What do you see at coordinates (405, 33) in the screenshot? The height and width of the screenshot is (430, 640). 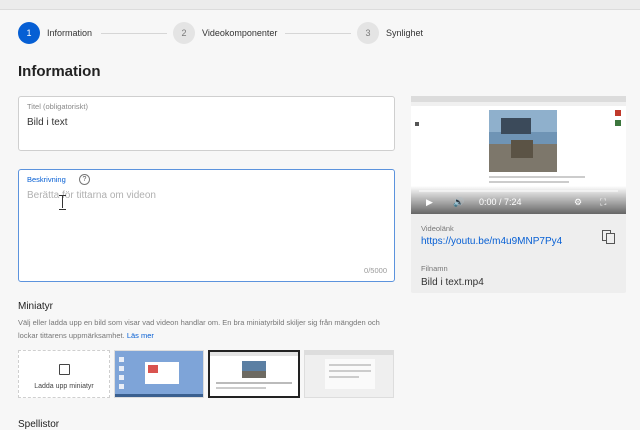 I see `step-label: Synlighet` at bounding box center [405, 33].